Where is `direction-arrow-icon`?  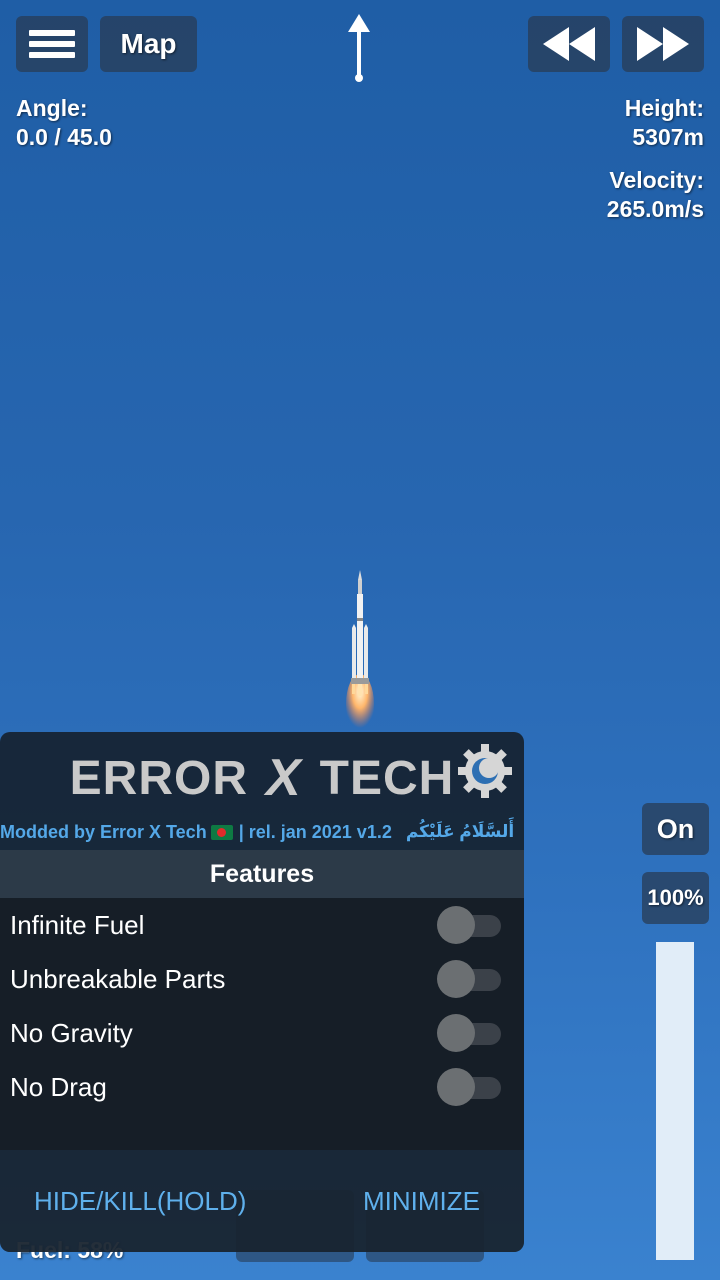
direction-arrow-icon is located at coordinates (359, 48).